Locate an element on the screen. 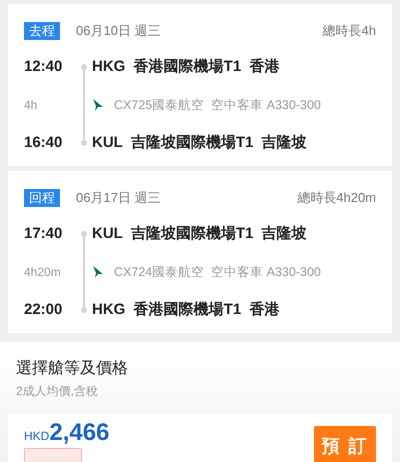 Image resolution: width=400 pixels, height=462 pixels. book-button: 預 訂 is located at coordinates (345, 444).